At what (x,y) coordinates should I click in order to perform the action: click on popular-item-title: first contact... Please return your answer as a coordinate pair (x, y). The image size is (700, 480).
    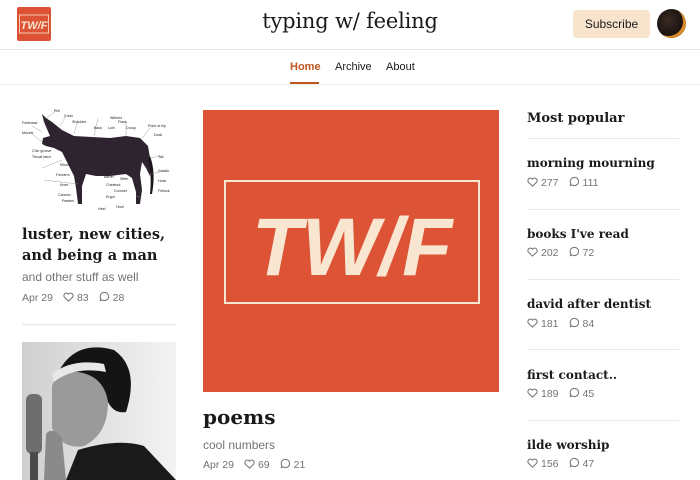
    Looking at the image, I should click on (572, 375).